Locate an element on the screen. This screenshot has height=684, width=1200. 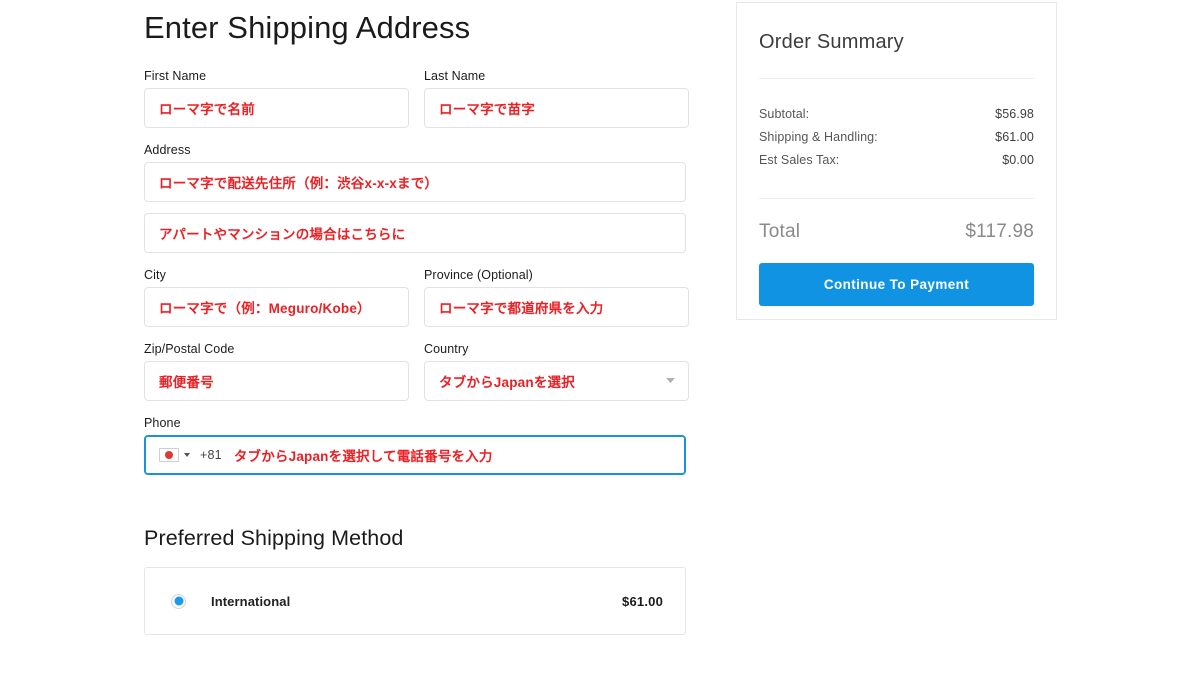
name-row: First Name ローマ字で名前 Last Name ローマ字で苗字 is located at coordinates (416, 98).